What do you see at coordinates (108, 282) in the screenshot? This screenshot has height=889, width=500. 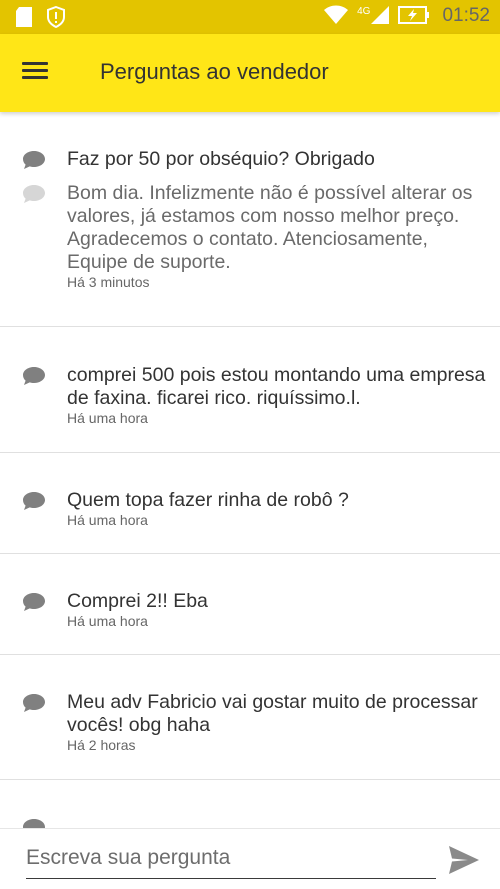 I see `question-time: Há 3 minutos` at bounding box center [108, 282].